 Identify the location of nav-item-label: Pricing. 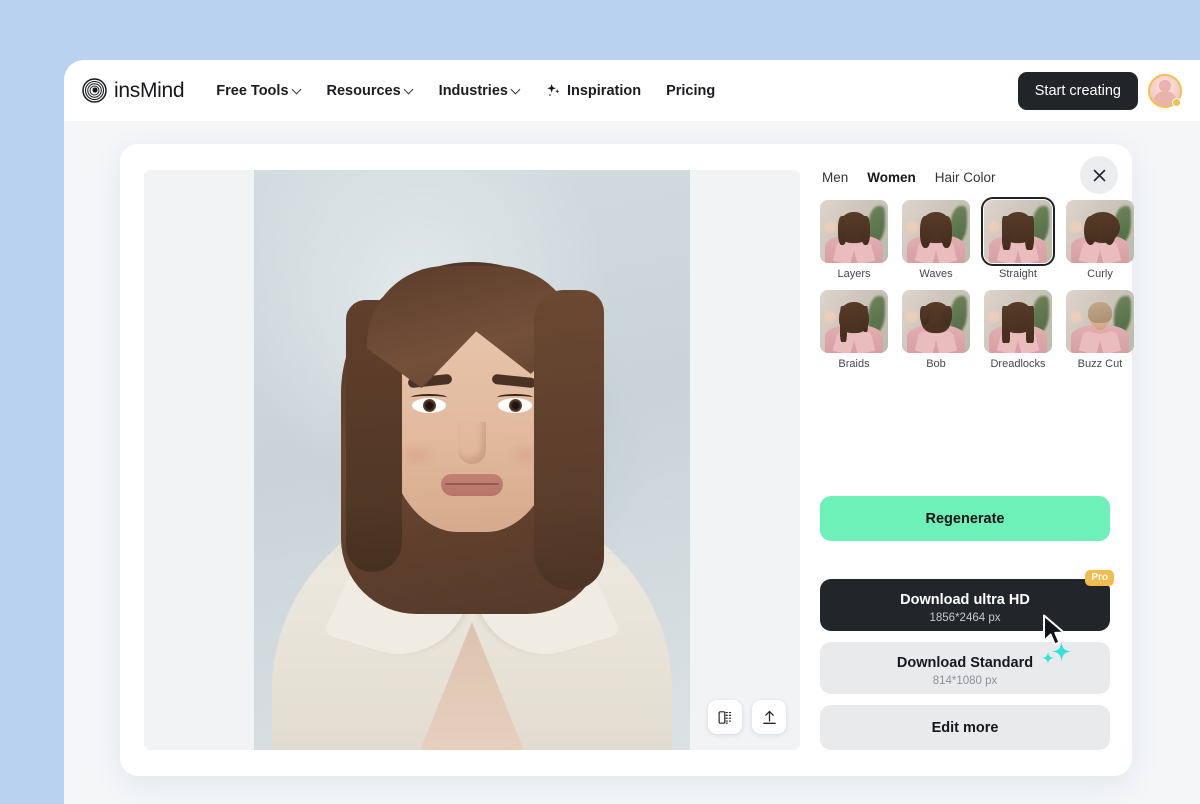
(691, 90).